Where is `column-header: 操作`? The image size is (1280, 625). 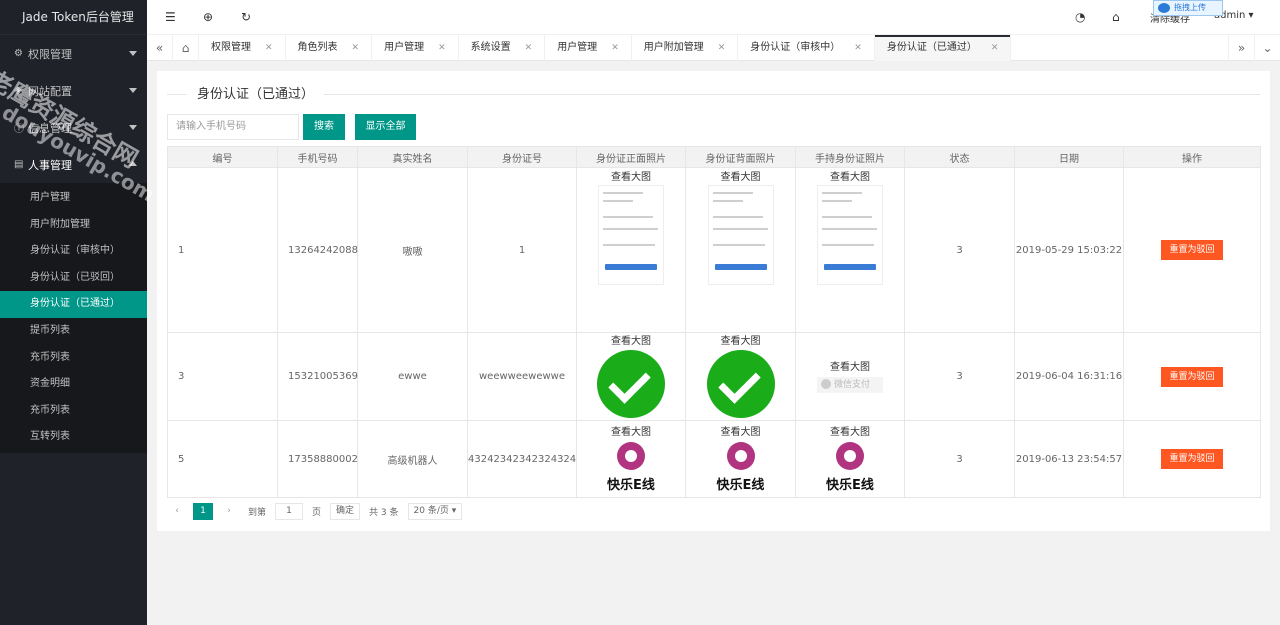 column-header: 操作 is located at coordinates (1192, 157).